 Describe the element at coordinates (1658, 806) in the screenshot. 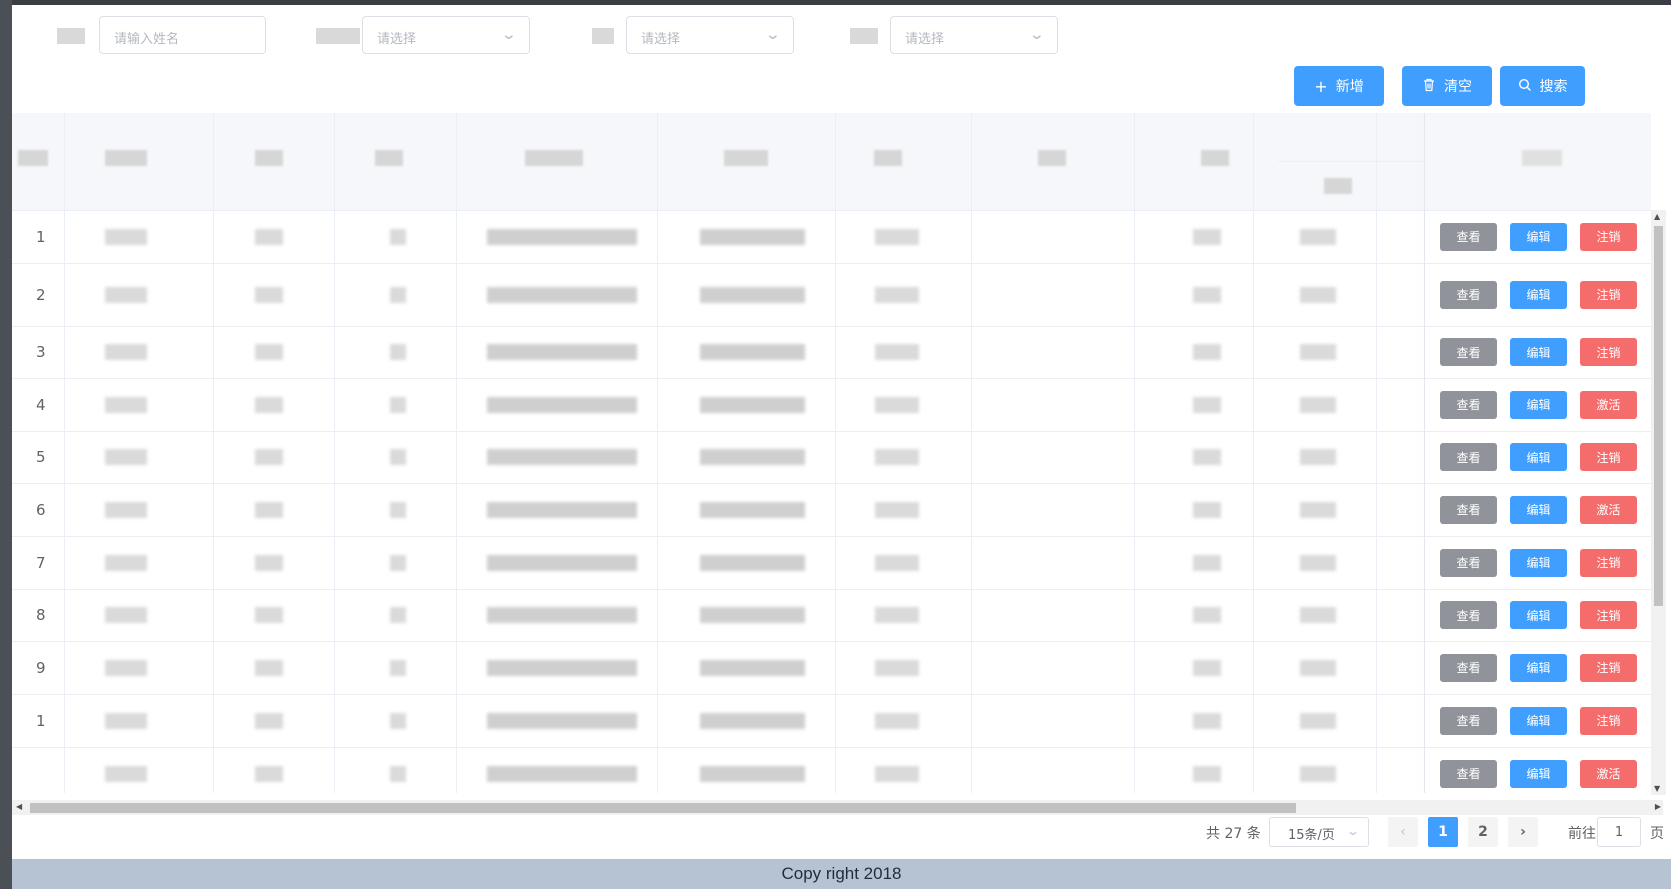

I see `scroll-right-icon: ▶` at that location.